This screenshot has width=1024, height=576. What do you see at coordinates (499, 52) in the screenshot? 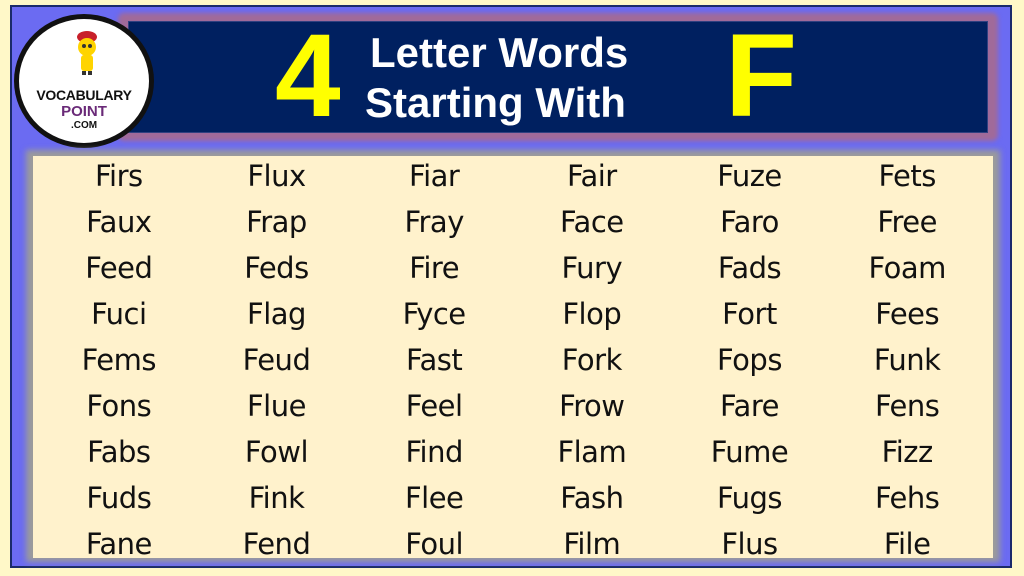
I see `title-line-1: Letter Words` at bounding box center [499, 52].